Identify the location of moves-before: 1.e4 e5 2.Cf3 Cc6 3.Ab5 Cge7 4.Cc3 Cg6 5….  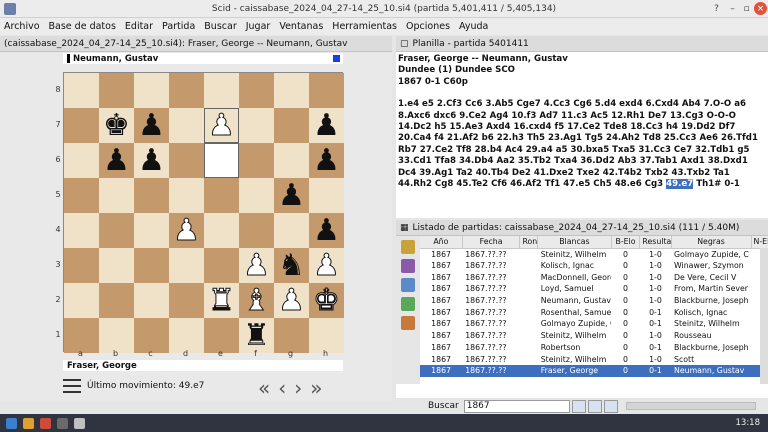
(578, 144).